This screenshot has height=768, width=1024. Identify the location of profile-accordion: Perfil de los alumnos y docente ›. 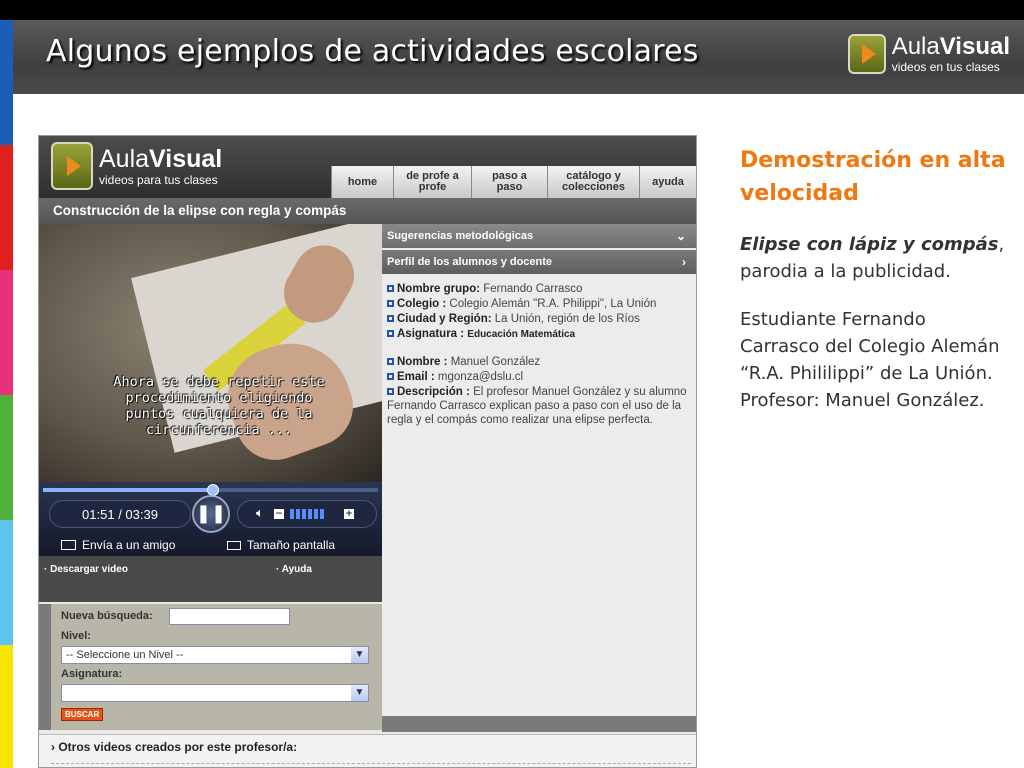
(539, 262).